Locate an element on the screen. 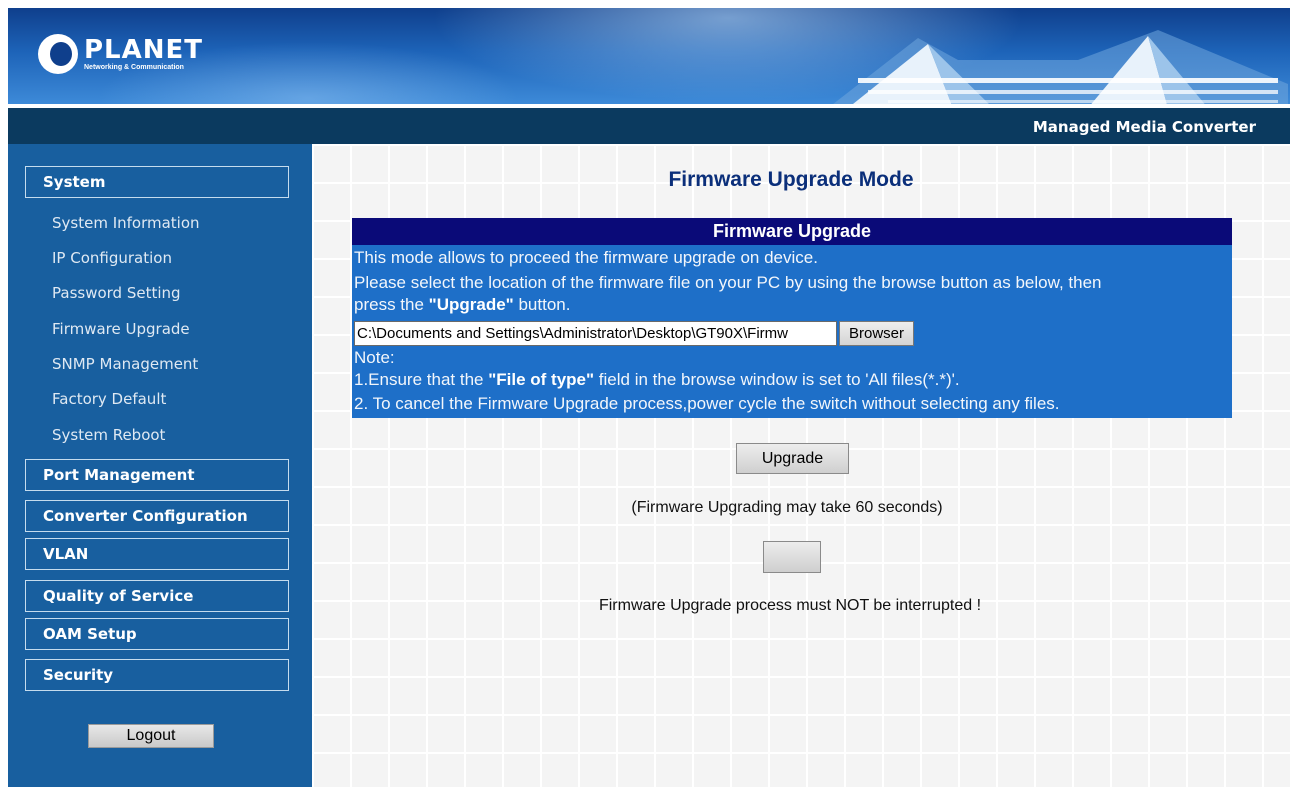 This screenshot has height=787, width=1290. note-label: Note: is located at coordinates (374, 357).